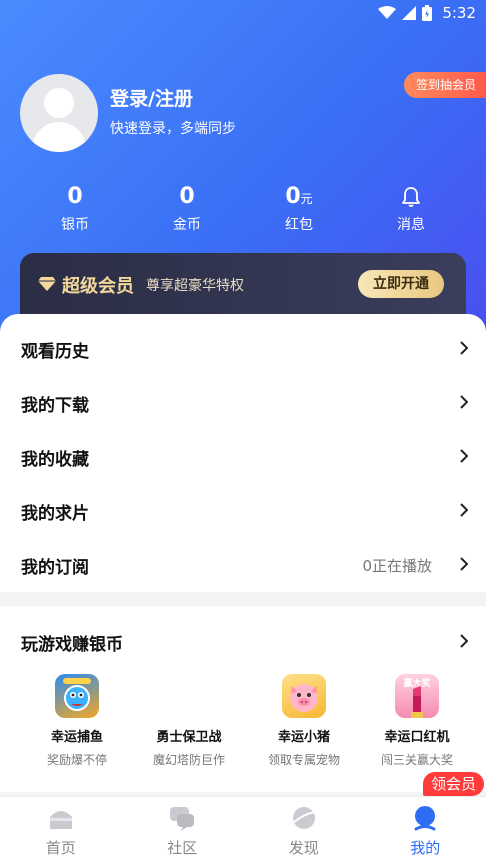 Image resolution: width=486 pixels, height=865 pixels. What do you see at coordinates (304, 847) in the screenshot?
I see `nav-label: 发现` at bounding box center [304, 847].